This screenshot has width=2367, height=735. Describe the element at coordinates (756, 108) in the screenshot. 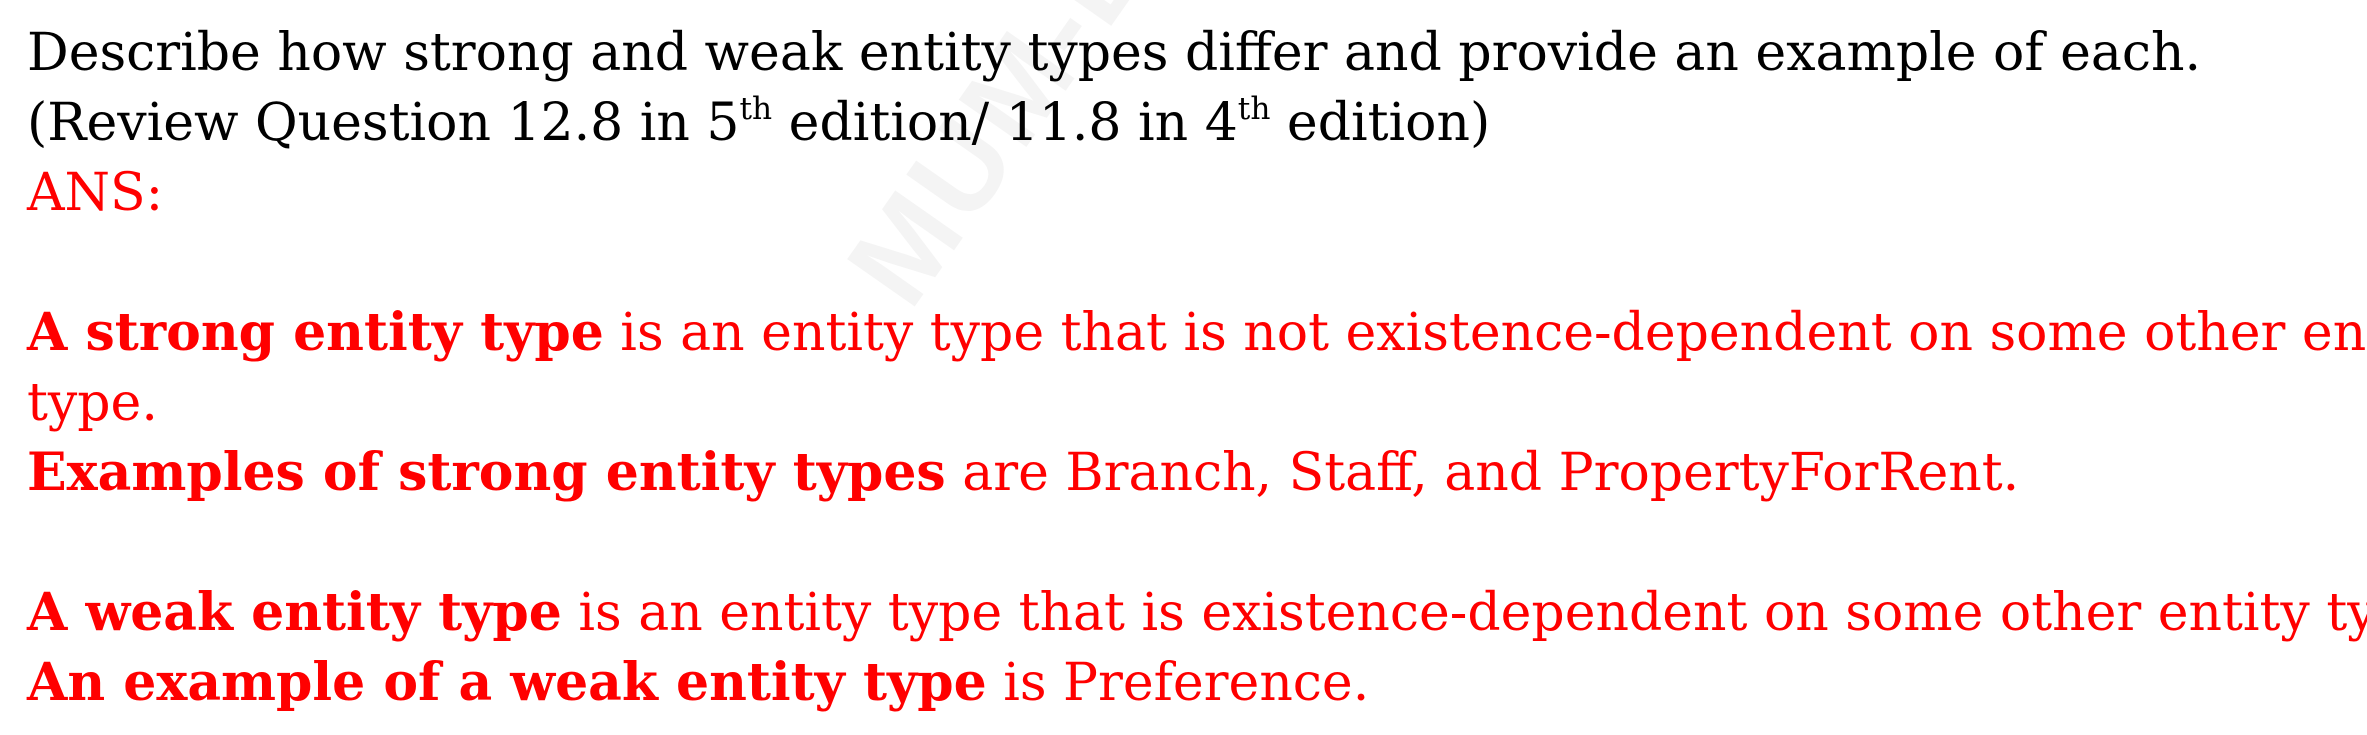

I see `superscript-th-1: th` at that location.